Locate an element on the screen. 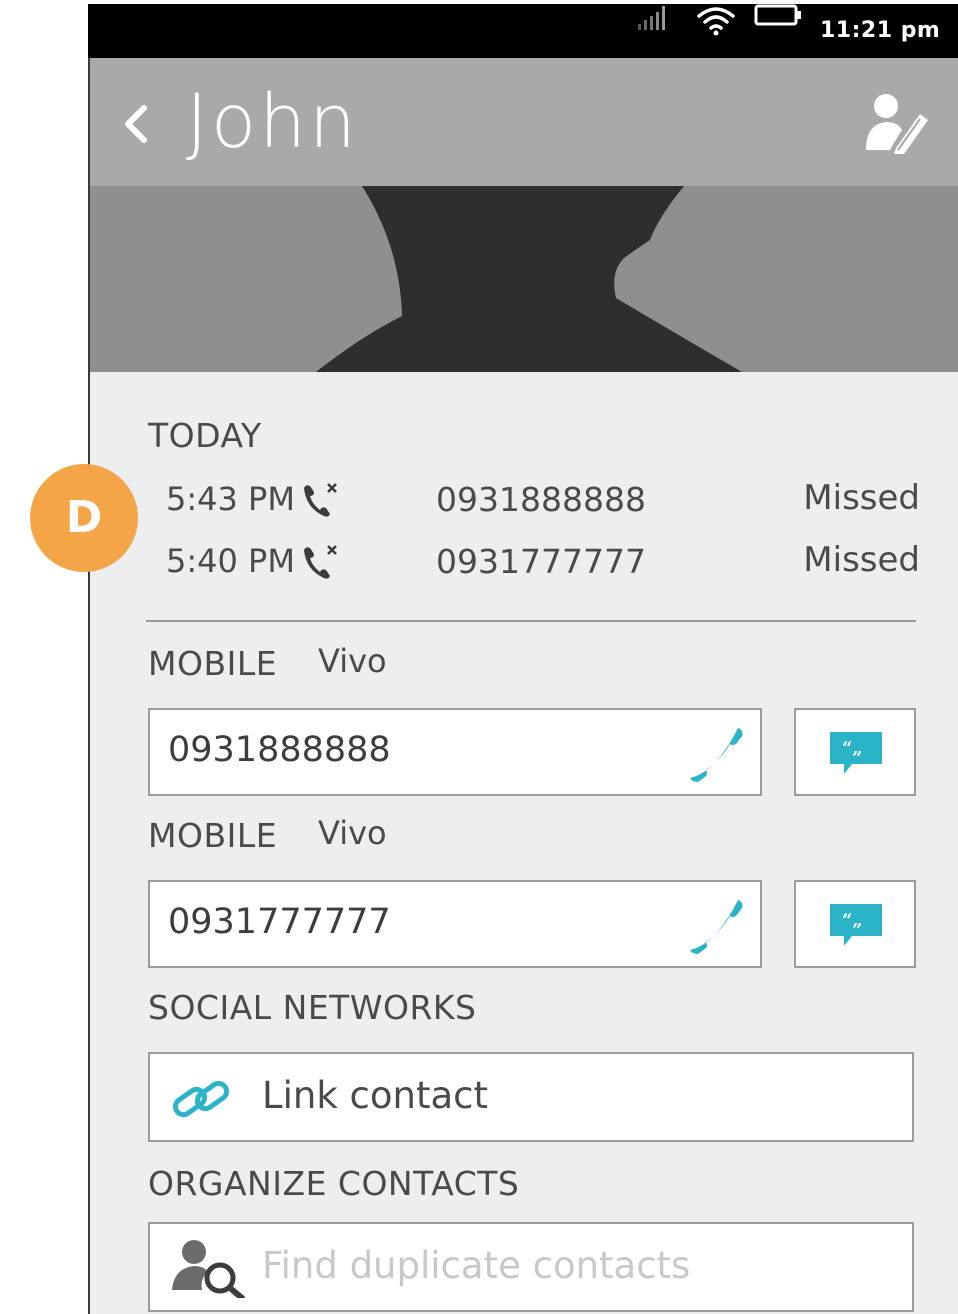  signal-icon is located at coordinates (651, 18).